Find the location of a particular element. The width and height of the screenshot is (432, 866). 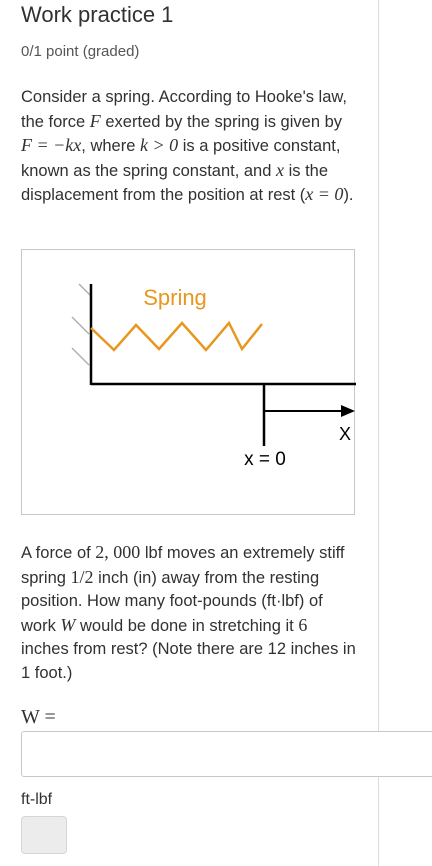

answer-label: W = is located at coordinates (38, 717).